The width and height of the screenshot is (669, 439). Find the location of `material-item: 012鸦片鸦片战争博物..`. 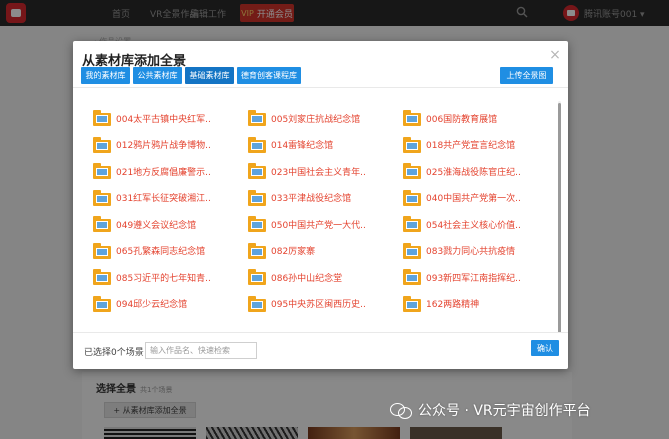

material-item: 012鸦片鸦片战争博物.. is located at coordinates (170, 145).